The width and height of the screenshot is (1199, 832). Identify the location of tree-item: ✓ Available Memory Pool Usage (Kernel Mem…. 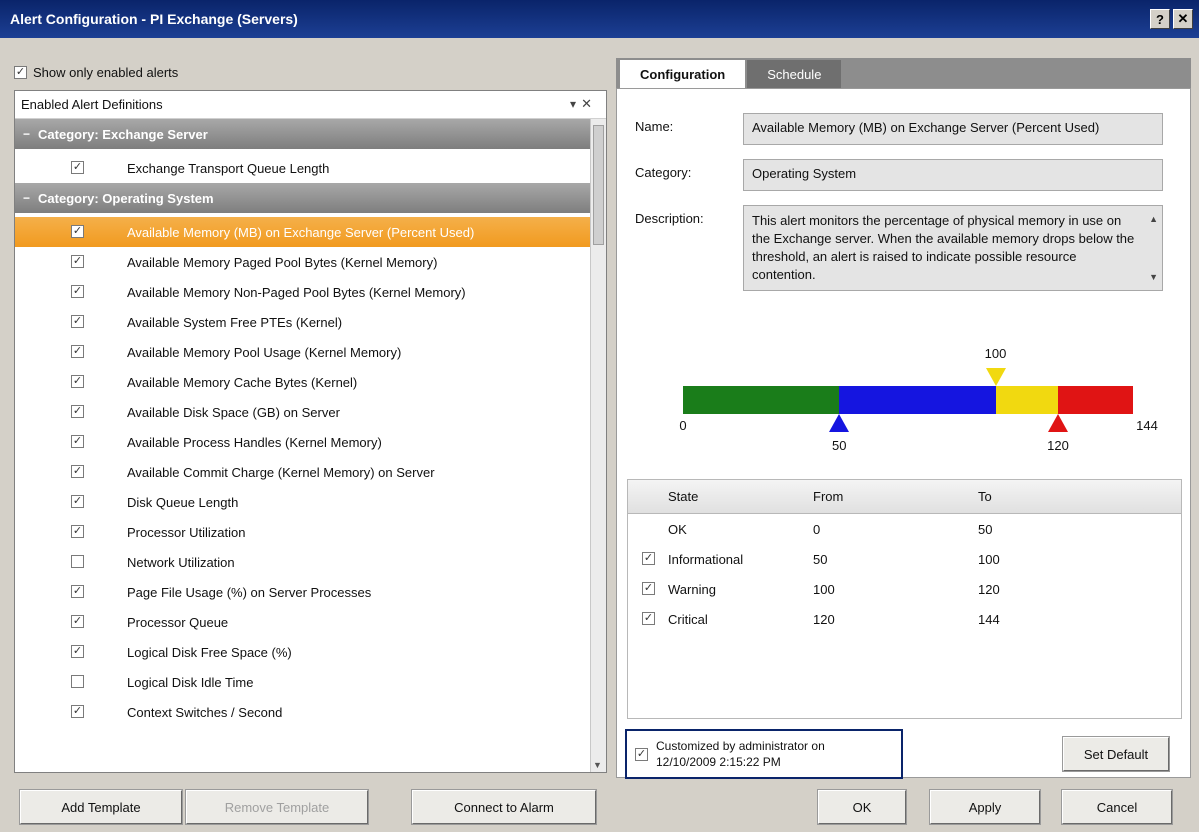
(302, 352).